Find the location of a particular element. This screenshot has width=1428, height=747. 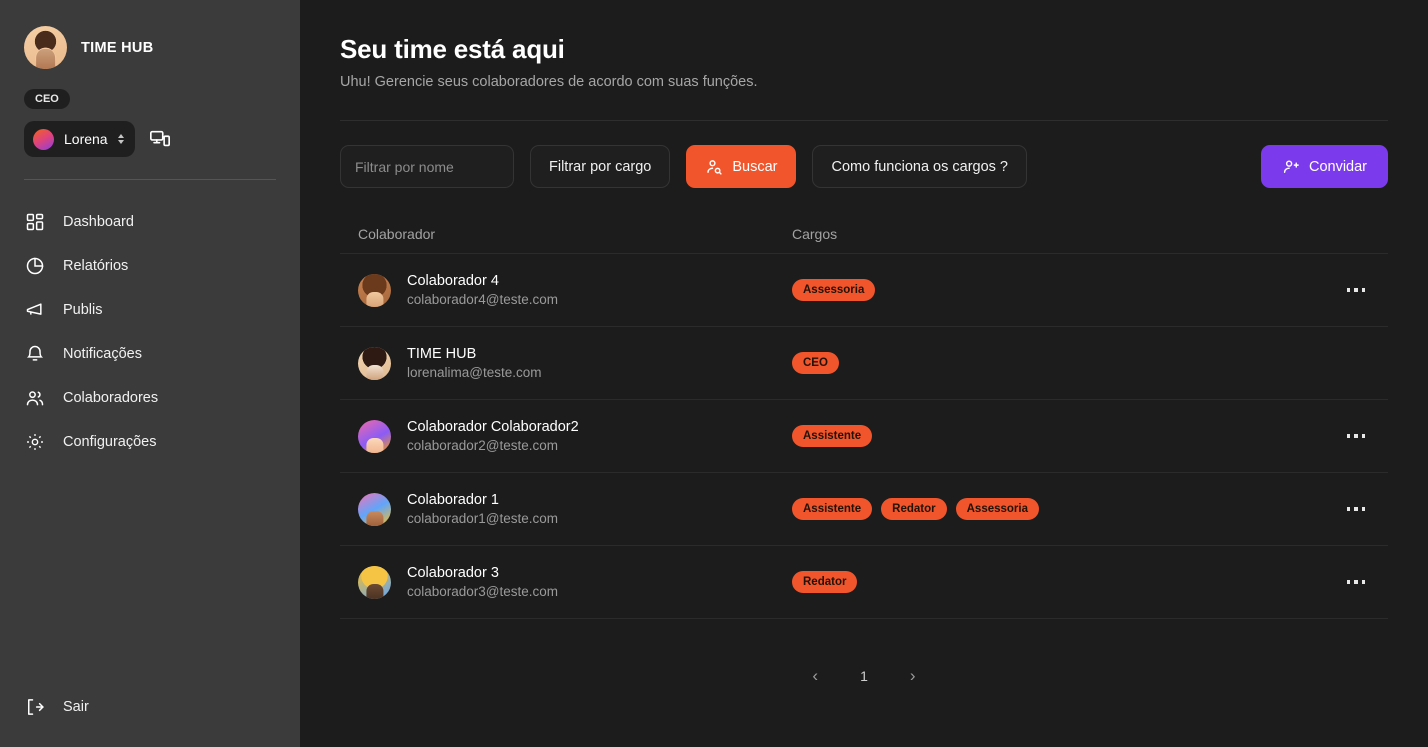

collaborator-email: colaborador3@teste.com is located at coordinates (483, 591).